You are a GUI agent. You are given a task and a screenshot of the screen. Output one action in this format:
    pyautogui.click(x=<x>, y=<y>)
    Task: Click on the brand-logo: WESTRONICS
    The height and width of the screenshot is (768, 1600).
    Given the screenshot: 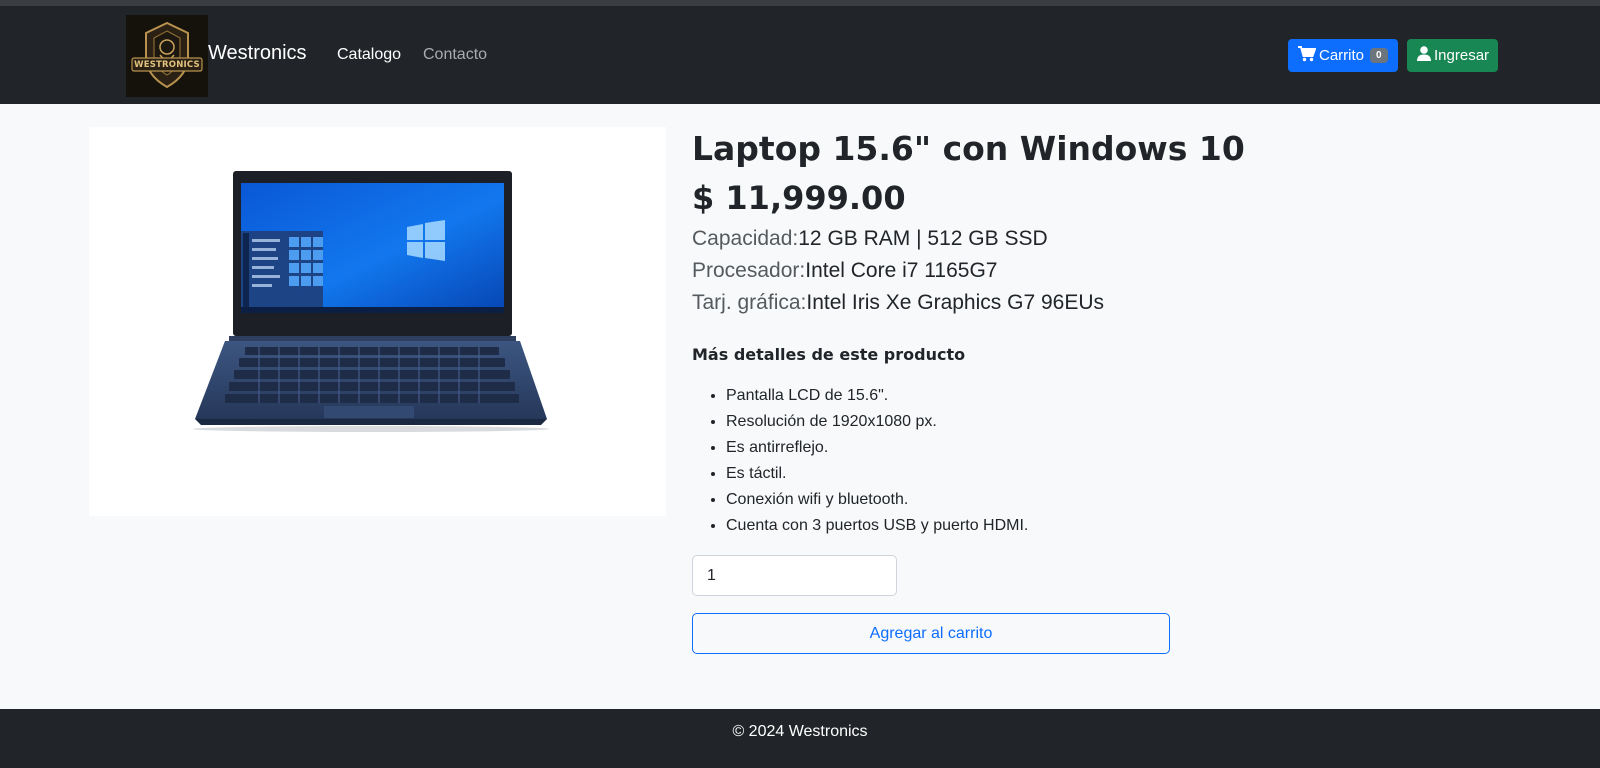 What is the action you would take?
    pyautogui.click(x=167, y=56)
    